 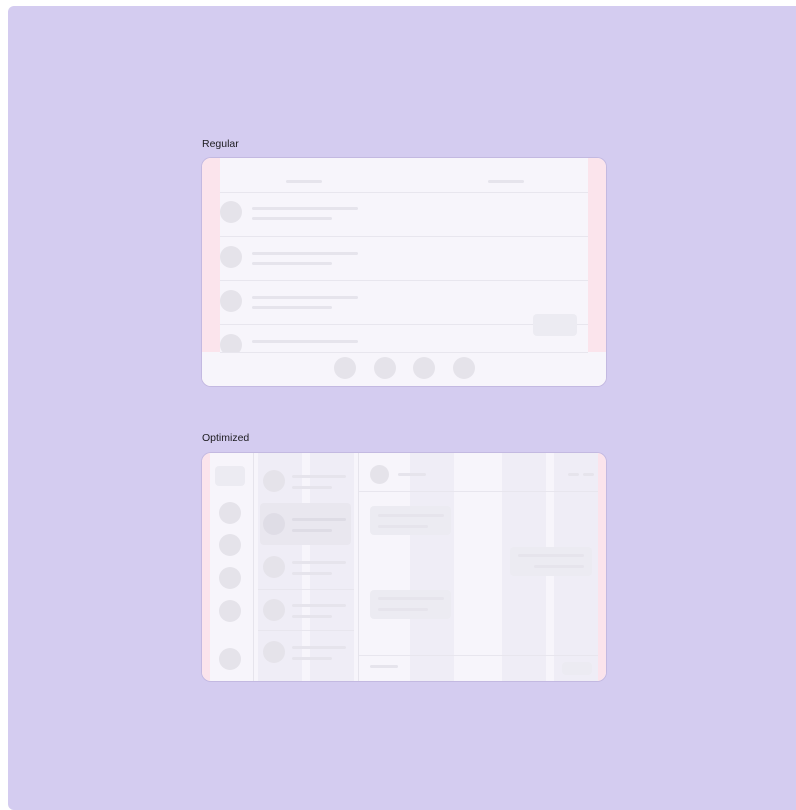 What do you see at coordinates (602, 567) in the screenshot?
I see `right-margin-gutter` at bounding box center [602, 567].